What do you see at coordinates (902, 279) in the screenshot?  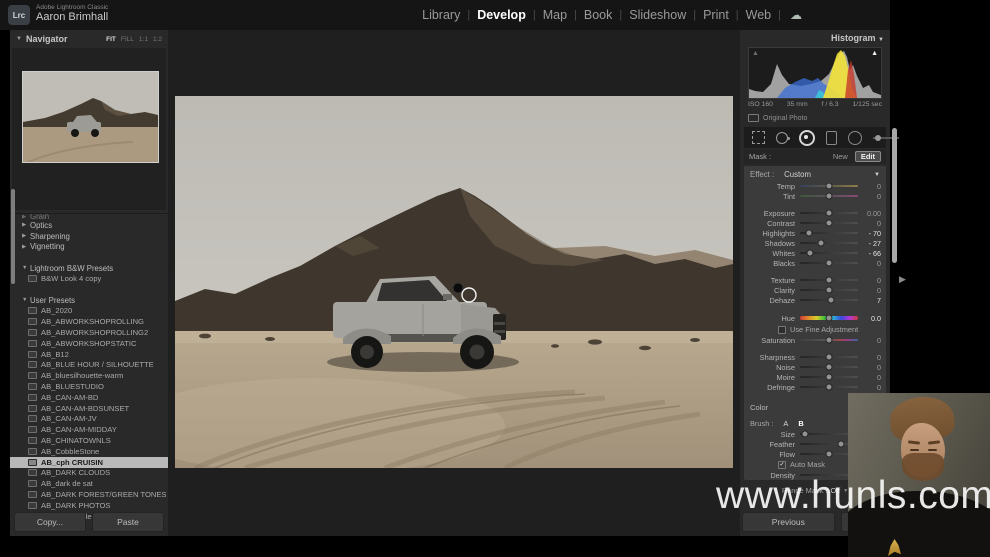 I see `show-panel-arrow-icon: ▶` at bounding box center [902, 279].